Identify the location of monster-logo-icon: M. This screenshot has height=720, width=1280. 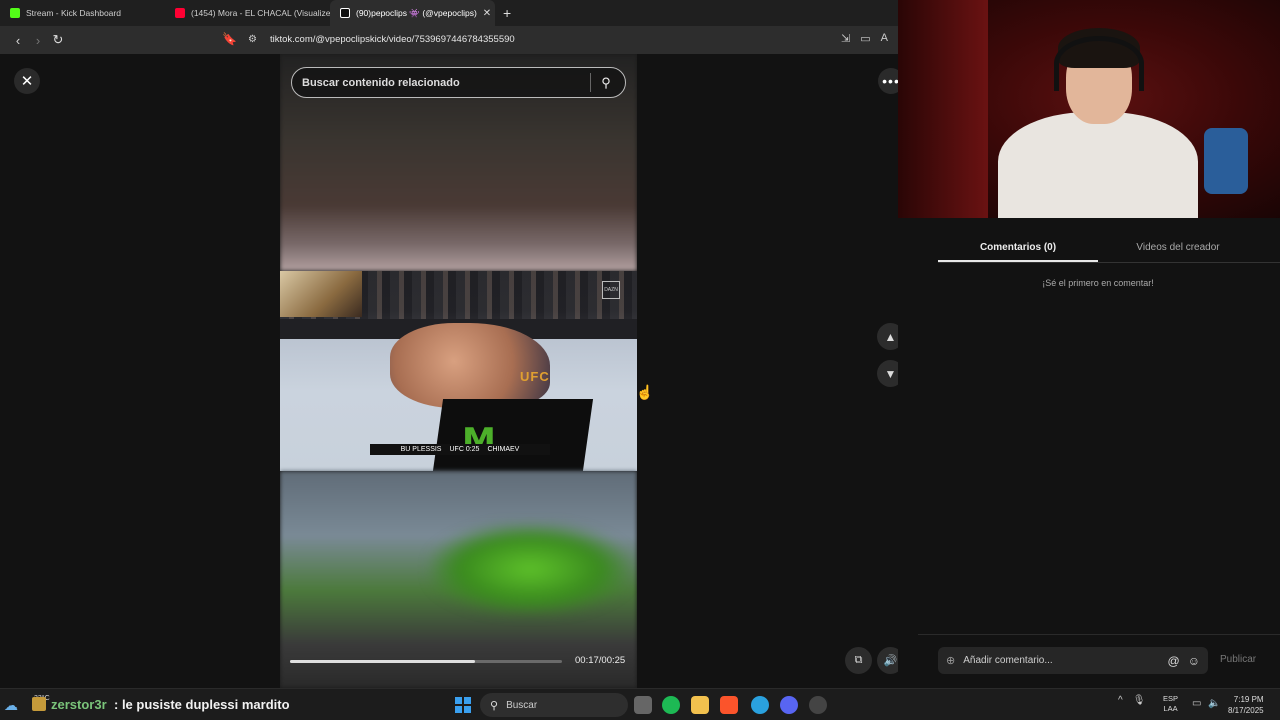
(481, 441).